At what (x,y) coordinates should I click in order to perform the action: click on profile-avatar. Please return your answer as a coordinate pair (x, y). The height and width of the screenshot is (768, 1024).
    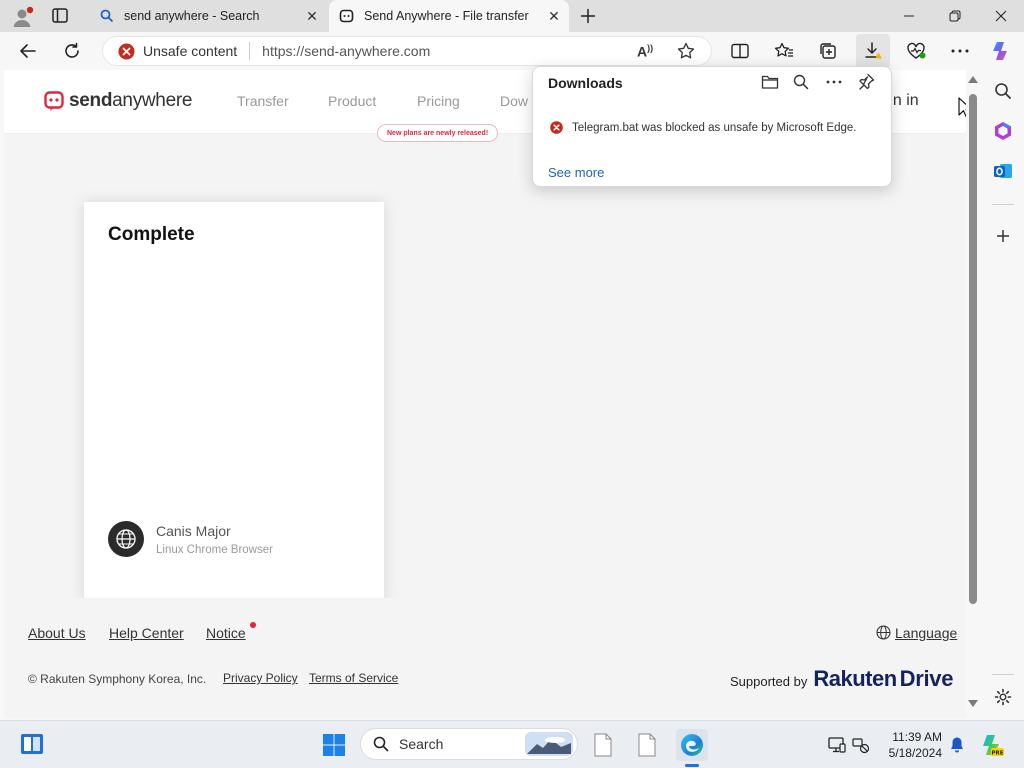
    Looking at the image, I should click on (22, 17).